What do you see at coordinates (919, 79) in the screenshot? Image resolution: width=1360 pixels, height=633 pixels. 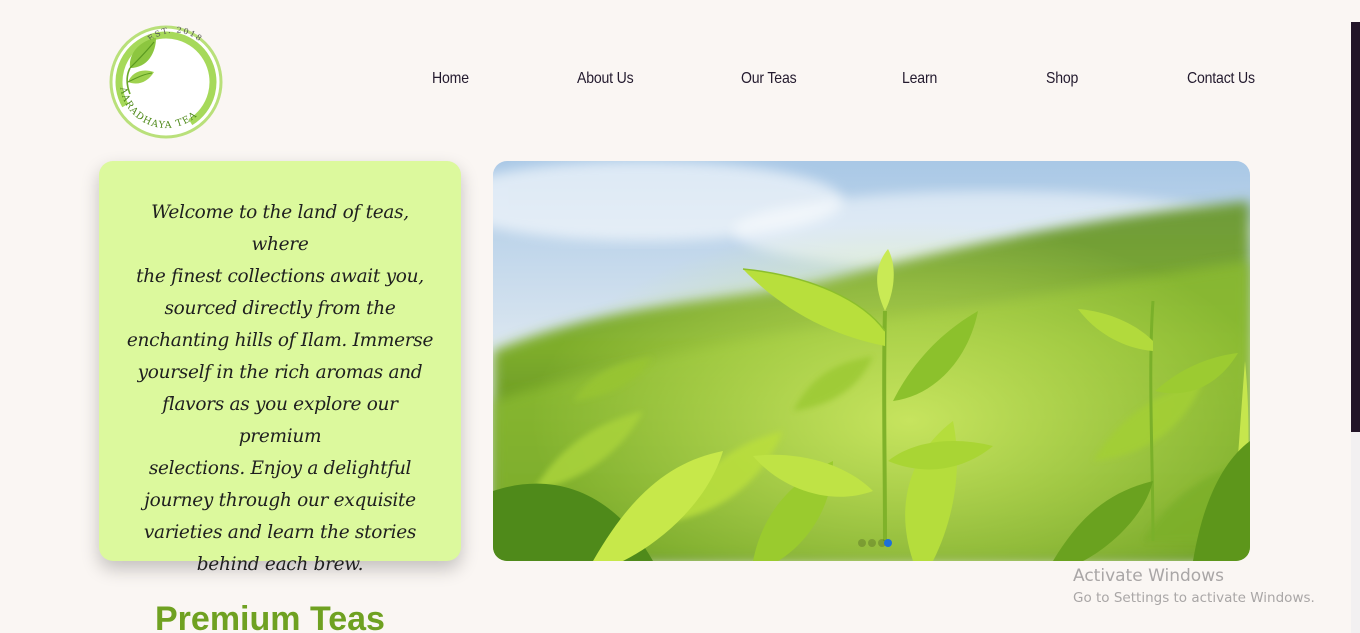 I see `nav-item-learn: Learn` at bounding box center [919, 79].